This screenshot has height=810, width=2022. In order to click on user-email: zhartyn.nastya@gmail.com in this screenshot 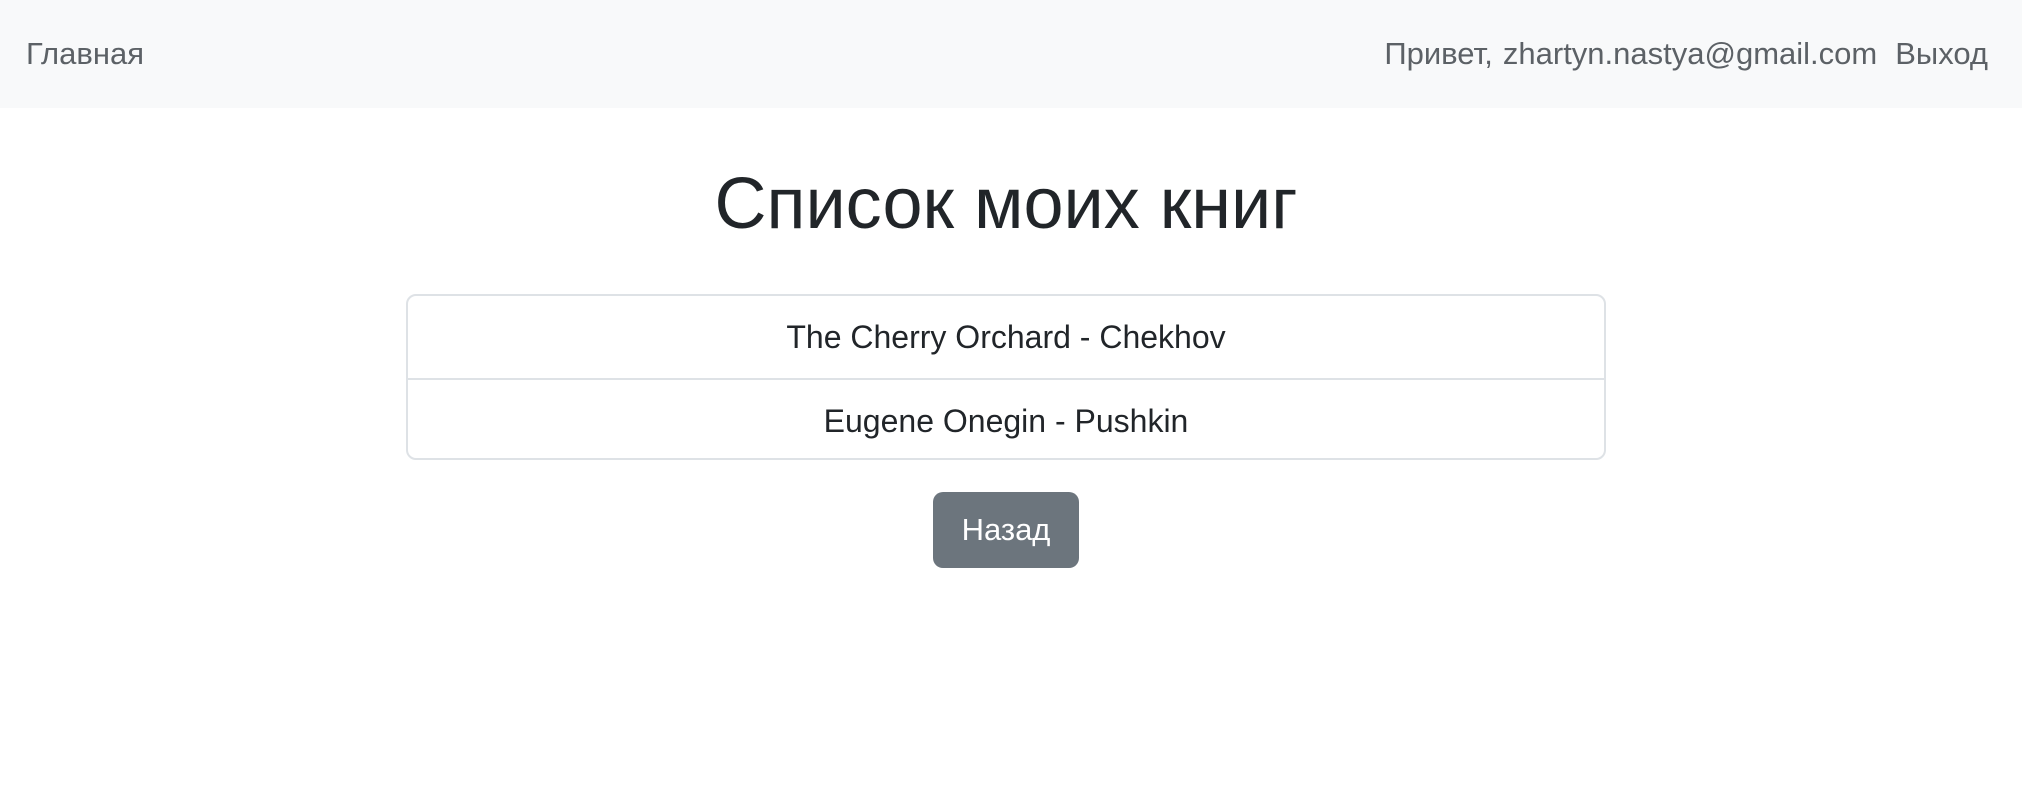, I will do `click(1690, 53)`.